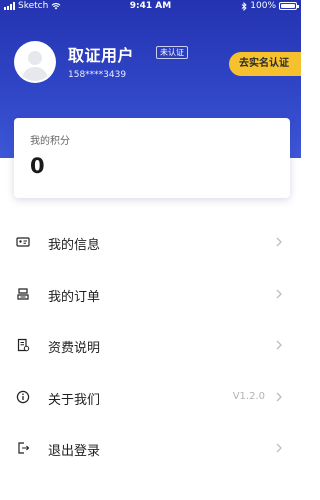 This screenshot has width=320, height=500. I want to click on info-icon, so click(23, 396).